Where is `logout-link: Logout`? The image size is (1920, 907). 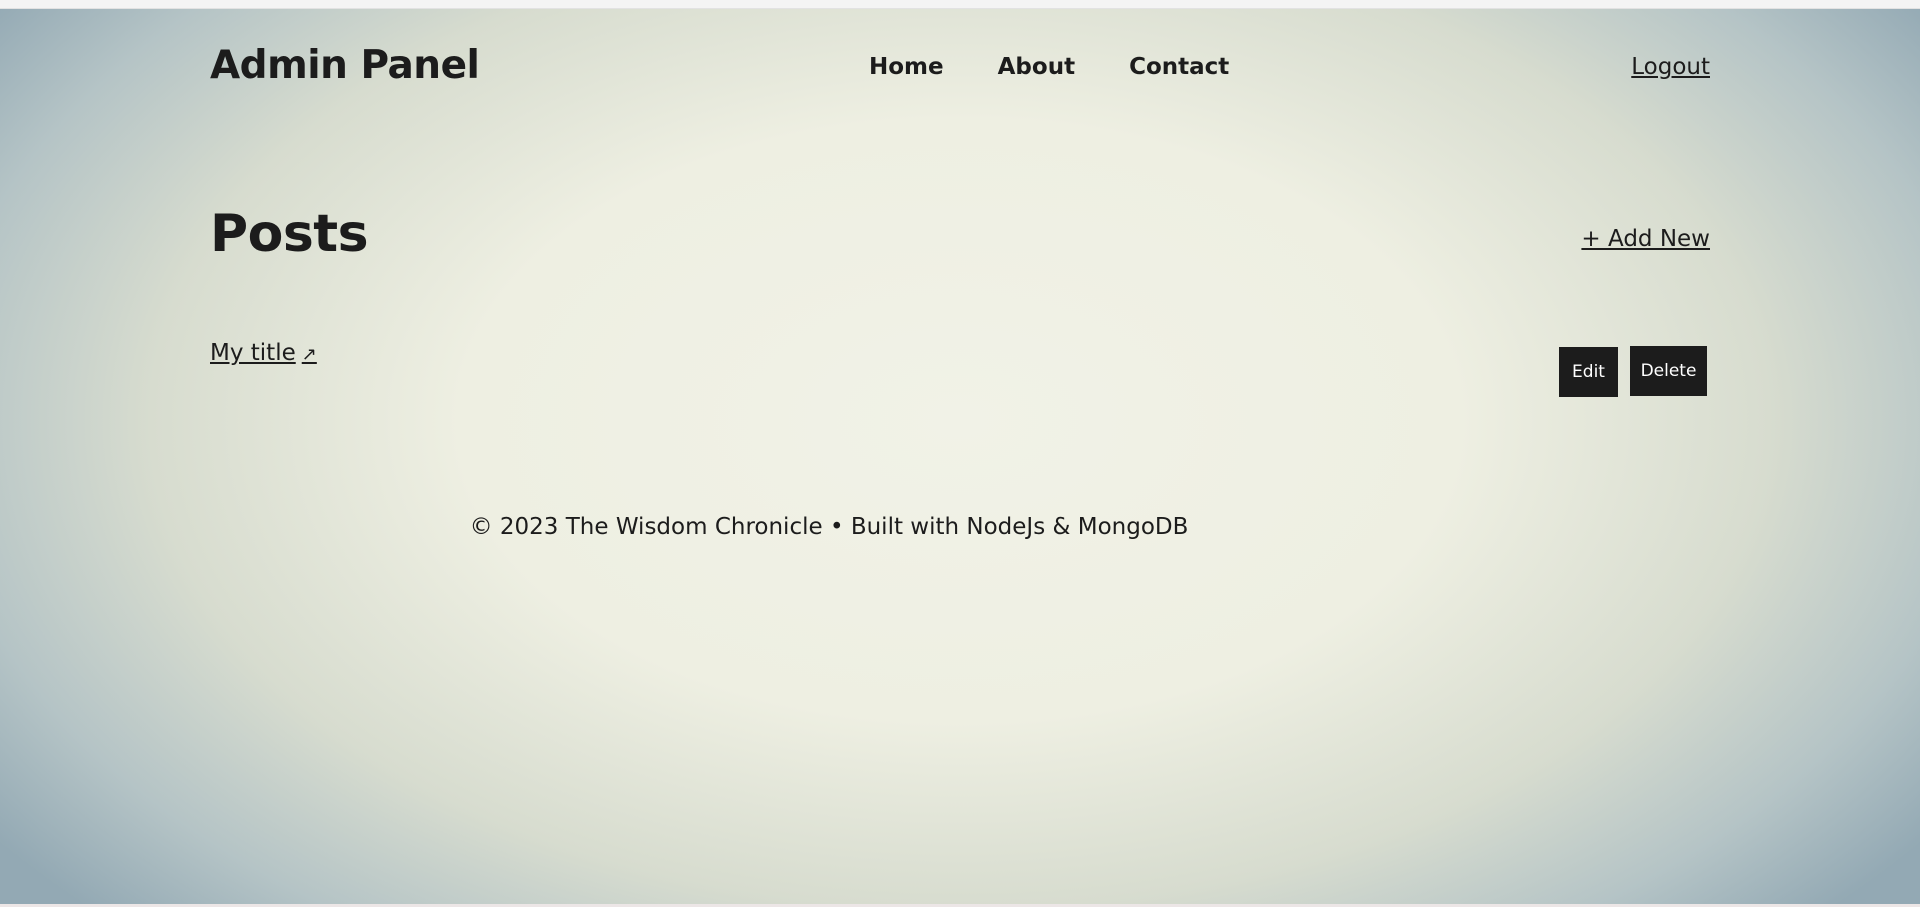
logout-link: Logout is located at coordinates (1670, 67).